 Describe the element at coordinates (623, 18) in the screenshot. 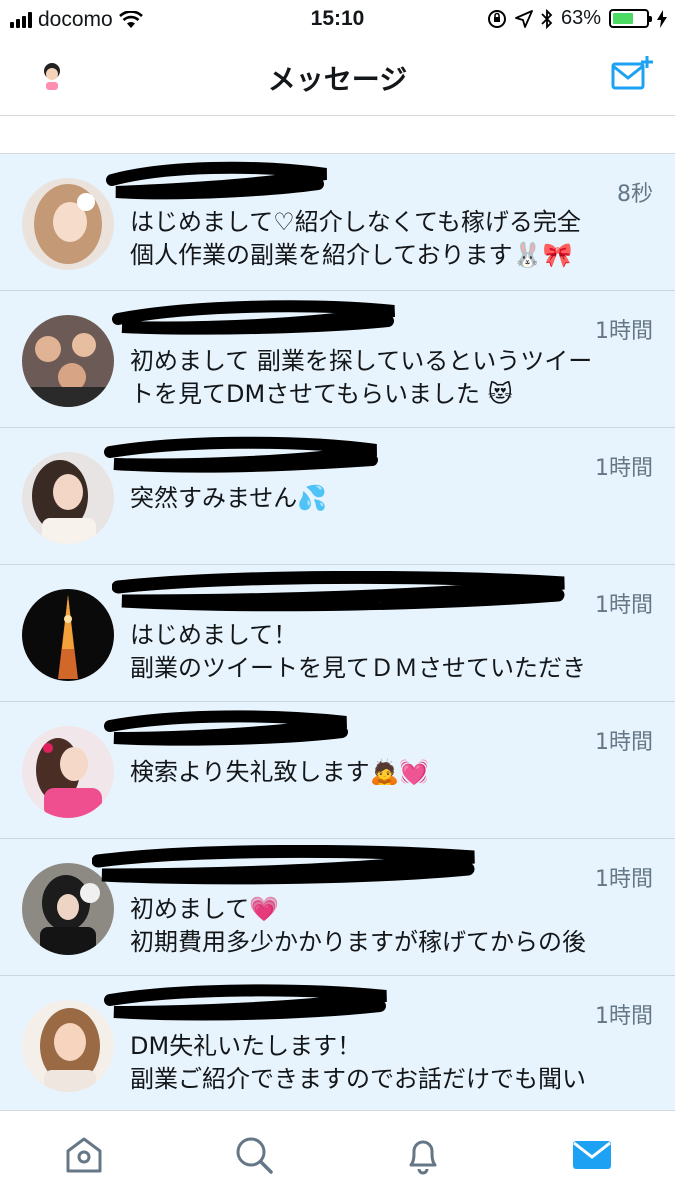

I see `battery-fill` at that location.